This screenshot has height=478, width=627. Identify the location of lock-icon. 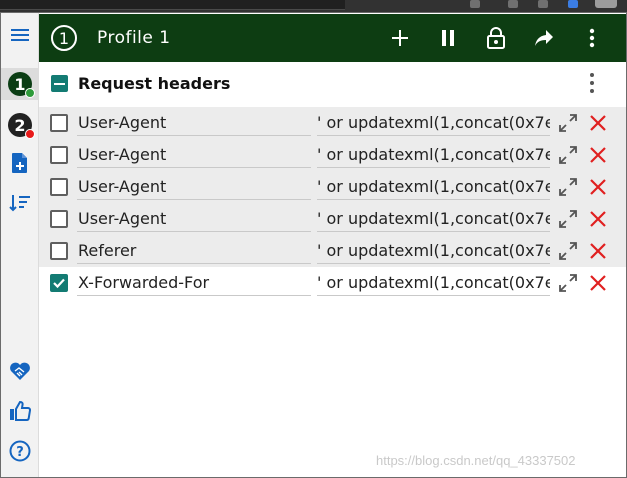
(496, 38).